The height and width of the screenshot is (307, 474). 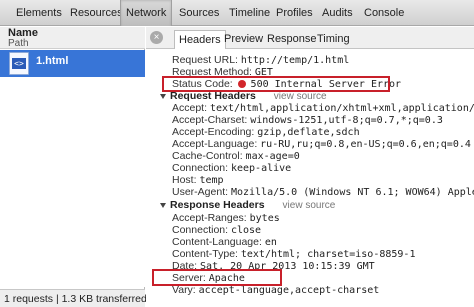 What do you see at coordinates (217, 242) in the screenshot?
I see `header-key: Content-Language:` at bounding box center [217, 242].